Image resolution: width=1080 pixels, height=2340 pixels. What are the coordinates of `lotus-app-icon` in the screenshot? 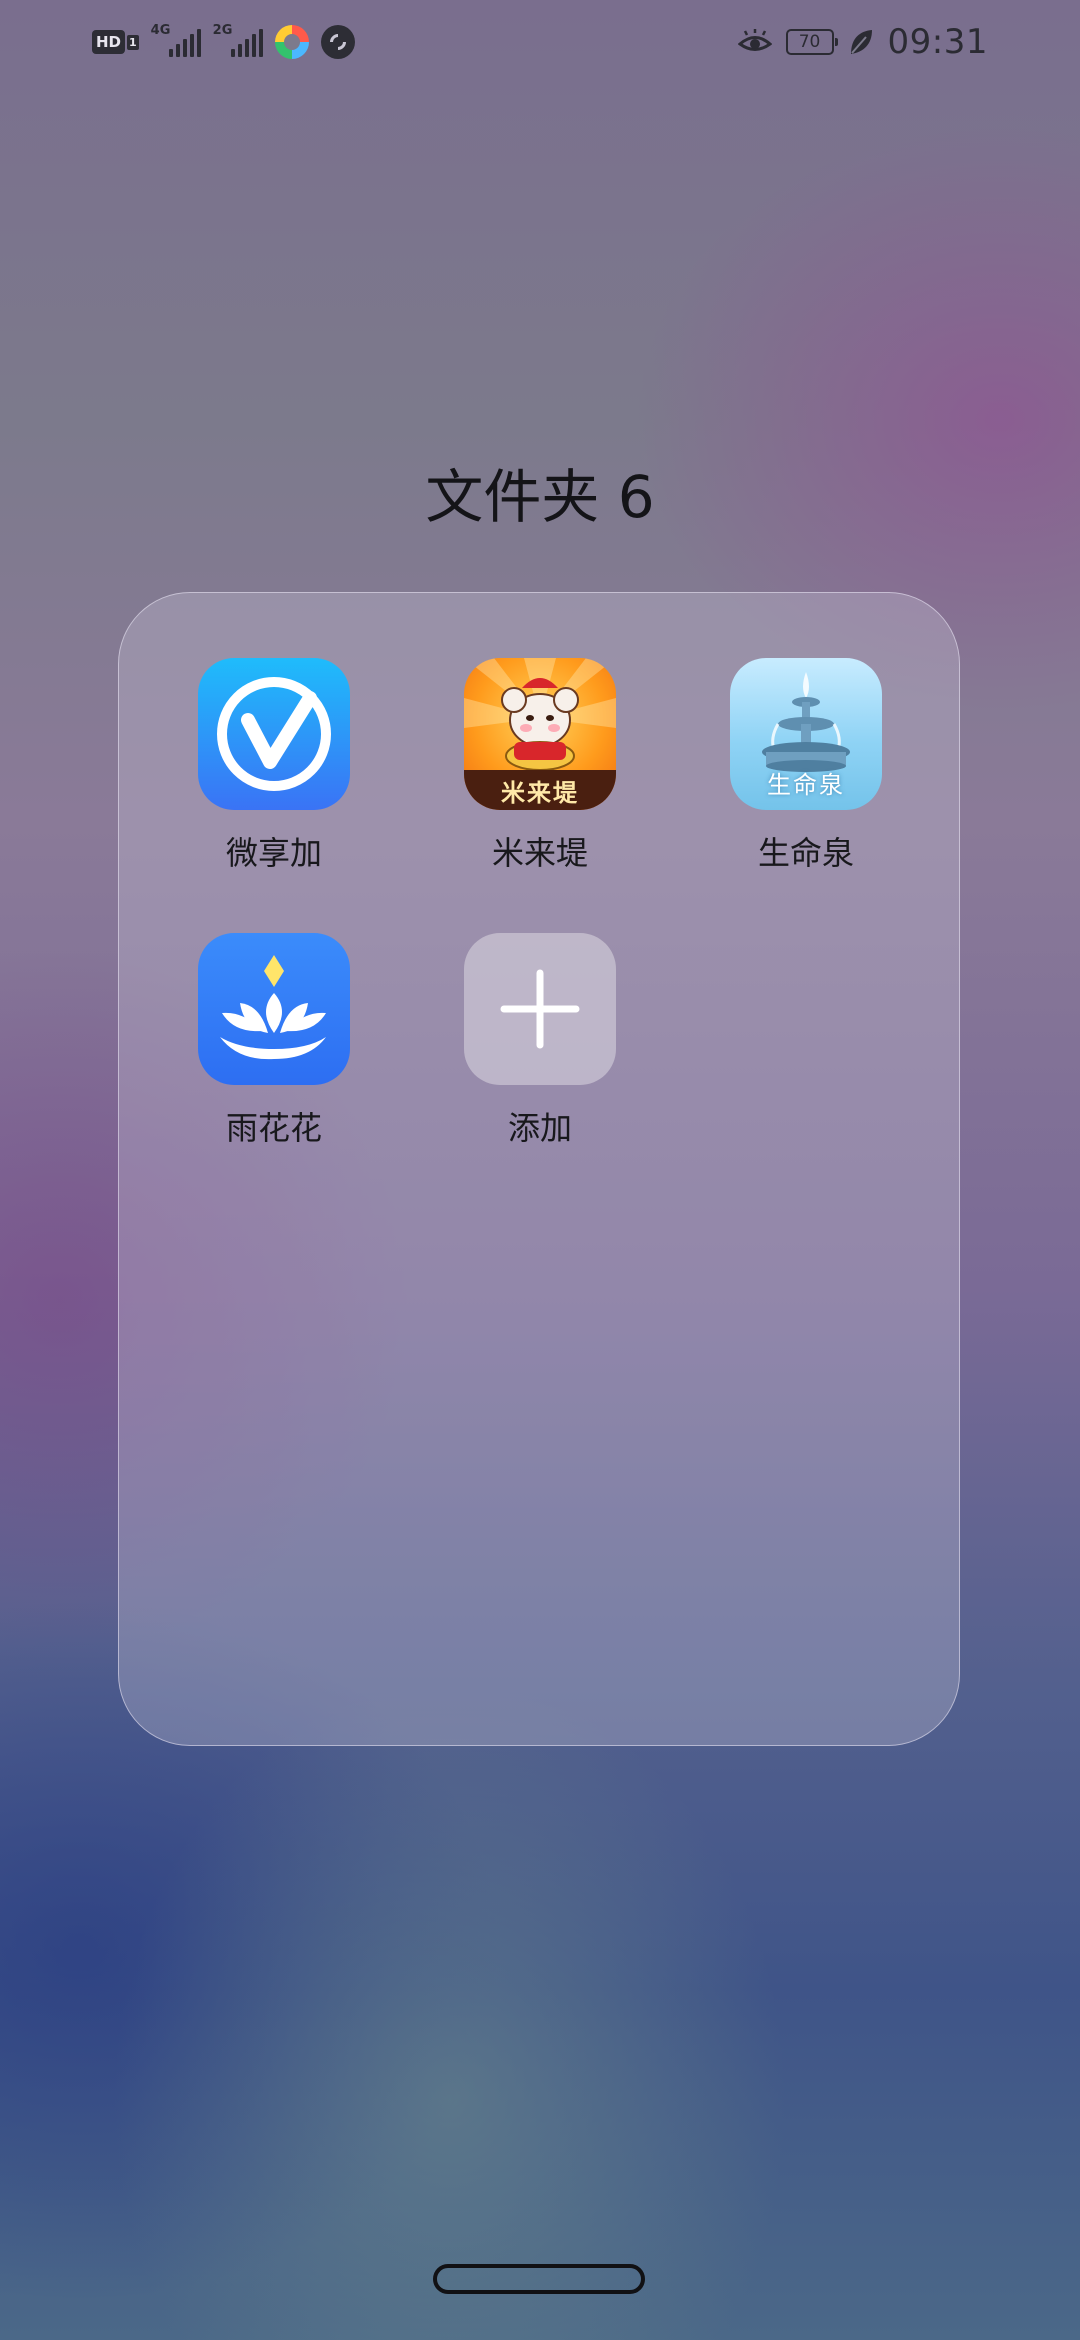 It's located at (274, 1009).